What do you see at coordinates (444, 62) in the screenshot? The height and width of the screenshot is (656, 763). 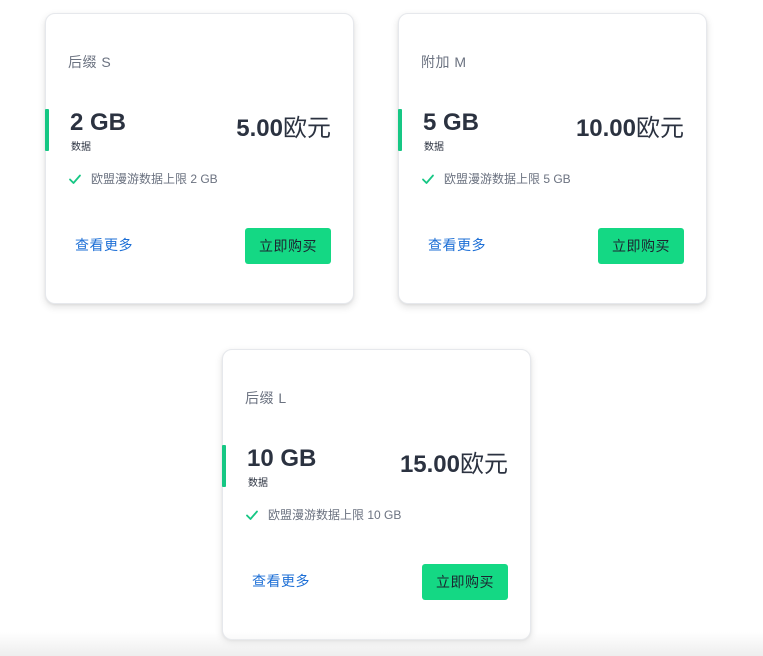 I see `plan-name: 附加 M` at bounding box center [444, 62].